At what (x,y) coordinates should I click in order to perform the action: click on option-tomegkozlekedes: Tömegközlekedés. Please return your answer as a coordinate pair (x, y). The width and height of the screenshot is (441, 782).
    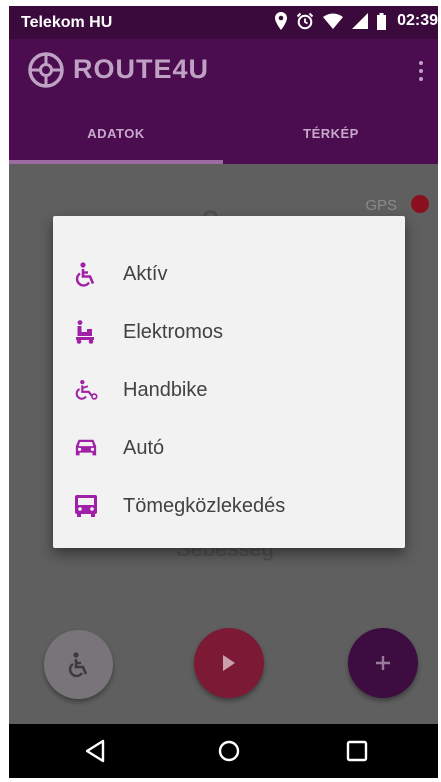
    Looking at the image, I should click on (229, 506).